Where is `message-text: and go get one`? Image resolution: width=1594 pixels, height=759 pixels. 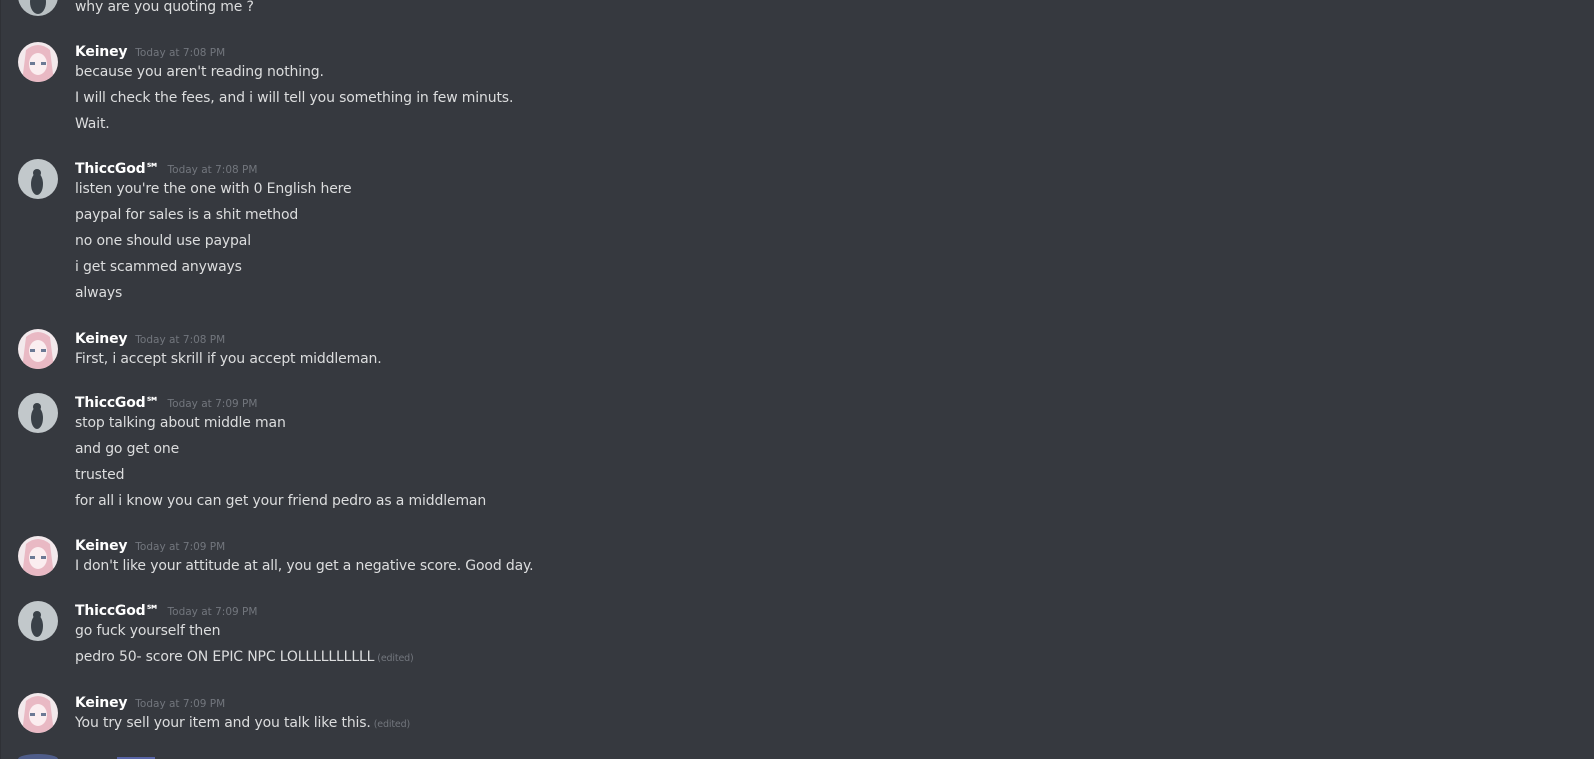 message-text: and go get one is located at coordinates (127, 449).